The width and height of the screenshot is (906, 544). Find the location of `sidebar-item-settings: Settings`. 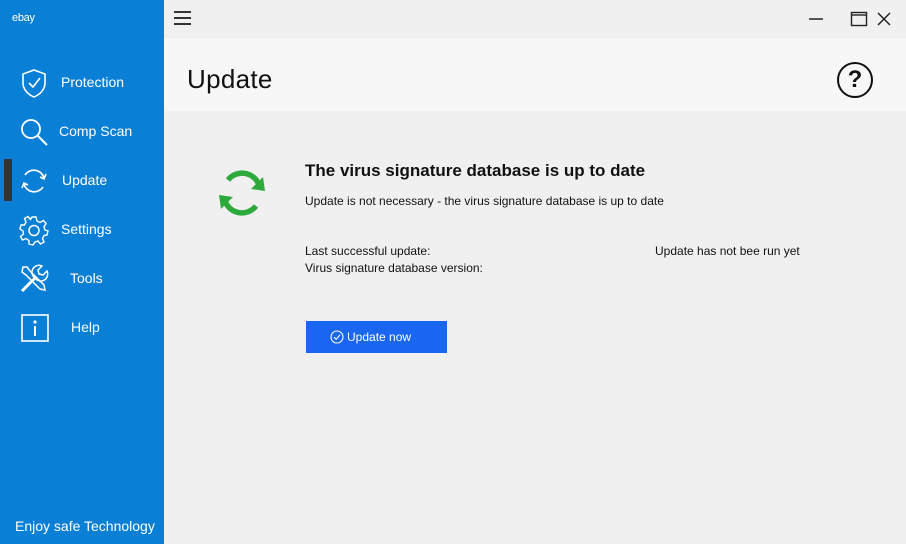

sidebar-item-settings: Settings is located at coordinates (82, 229).